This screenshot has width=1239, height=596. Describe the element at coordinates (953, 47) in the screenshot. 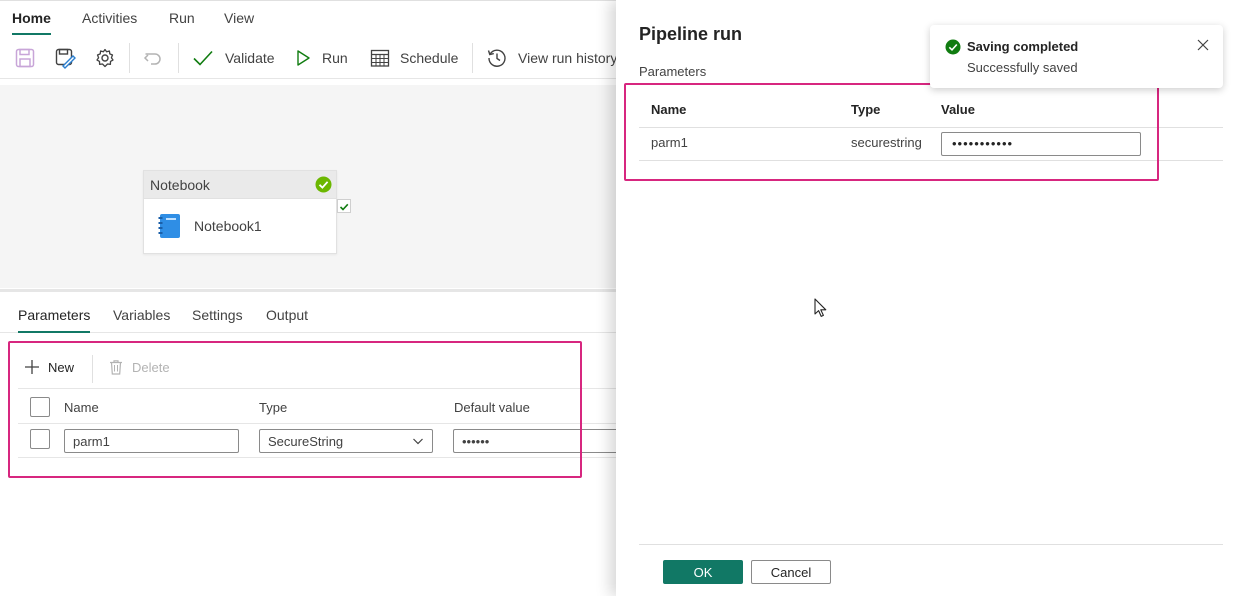

I see `success-icon` at that location.